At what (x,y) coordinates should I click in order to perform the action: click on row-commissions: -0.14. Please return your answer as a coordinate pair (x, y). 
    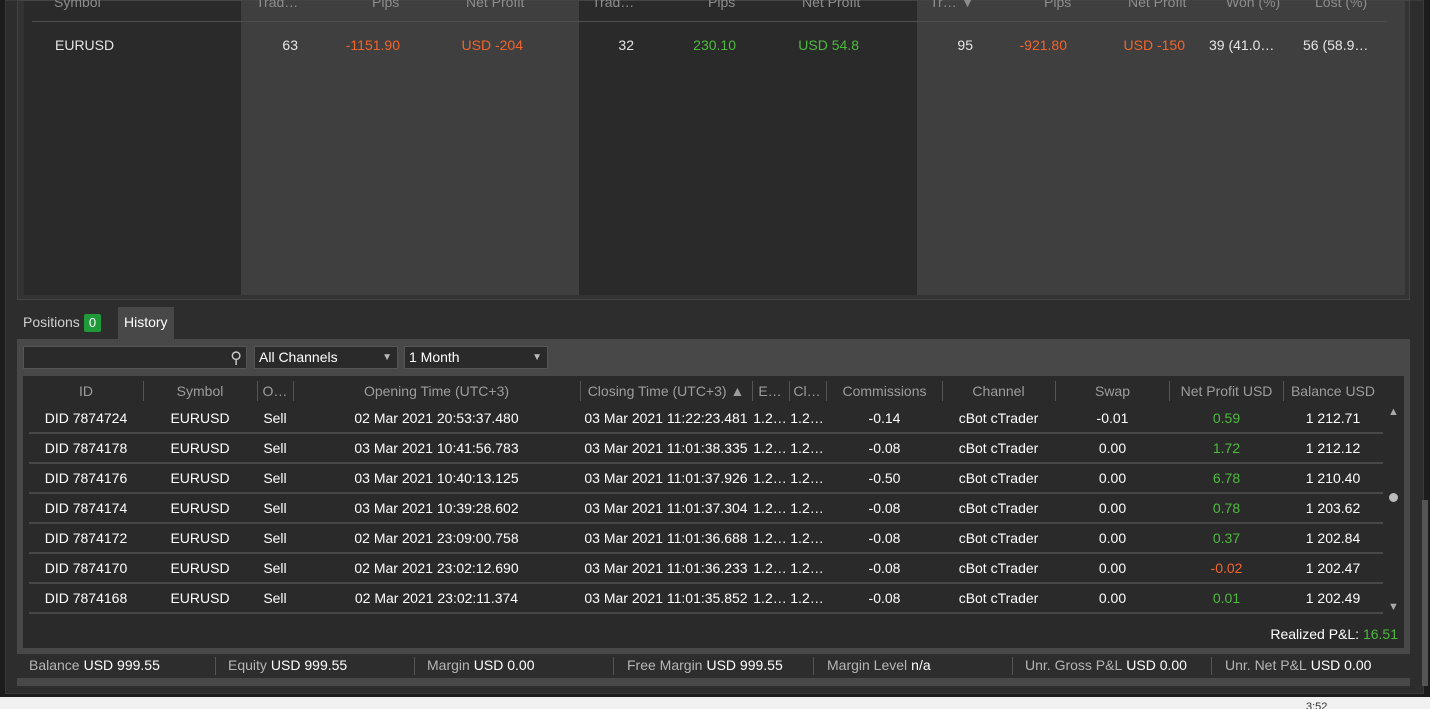
    Looking at the image, I should click on (884, 418).